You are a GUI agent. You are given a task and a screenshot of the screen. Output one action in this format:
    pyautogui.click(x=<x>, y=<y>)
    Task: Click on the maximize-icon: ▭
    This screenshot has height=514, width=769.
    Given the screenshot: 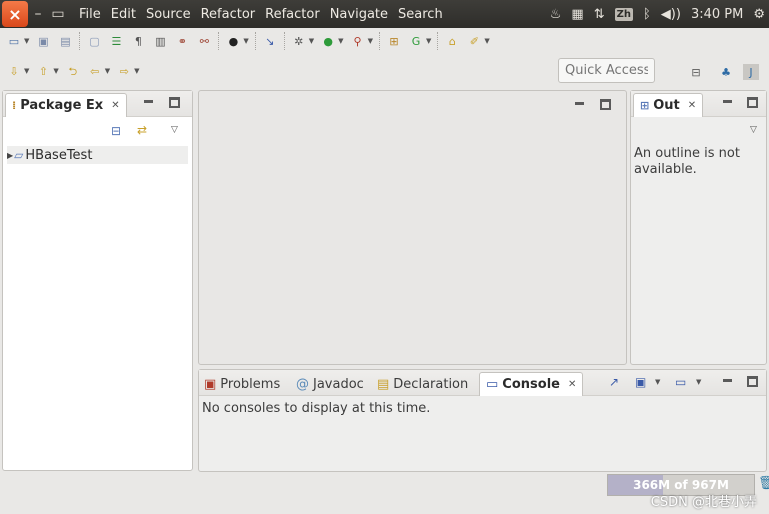 What is the action you would take?
    pyautogui.click(x=58, y=14)
    